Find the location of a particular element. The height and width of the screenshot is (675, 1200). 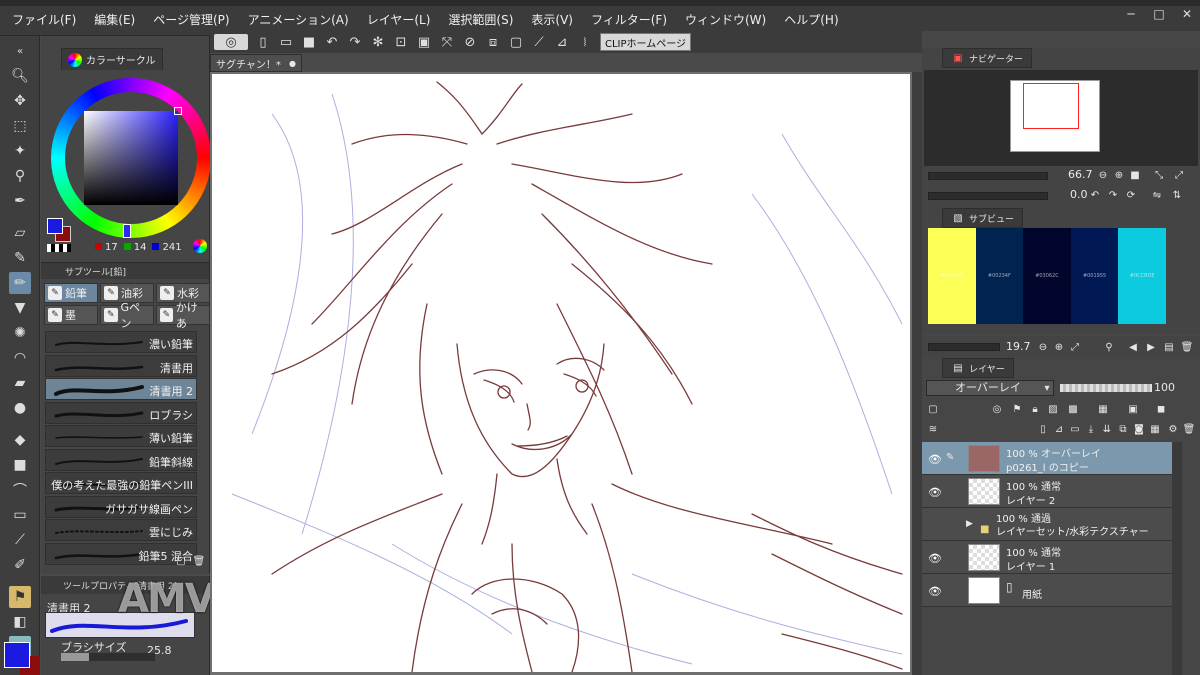

sub-tool-group: ✎ Gペン is located at coordinates (127, 315).